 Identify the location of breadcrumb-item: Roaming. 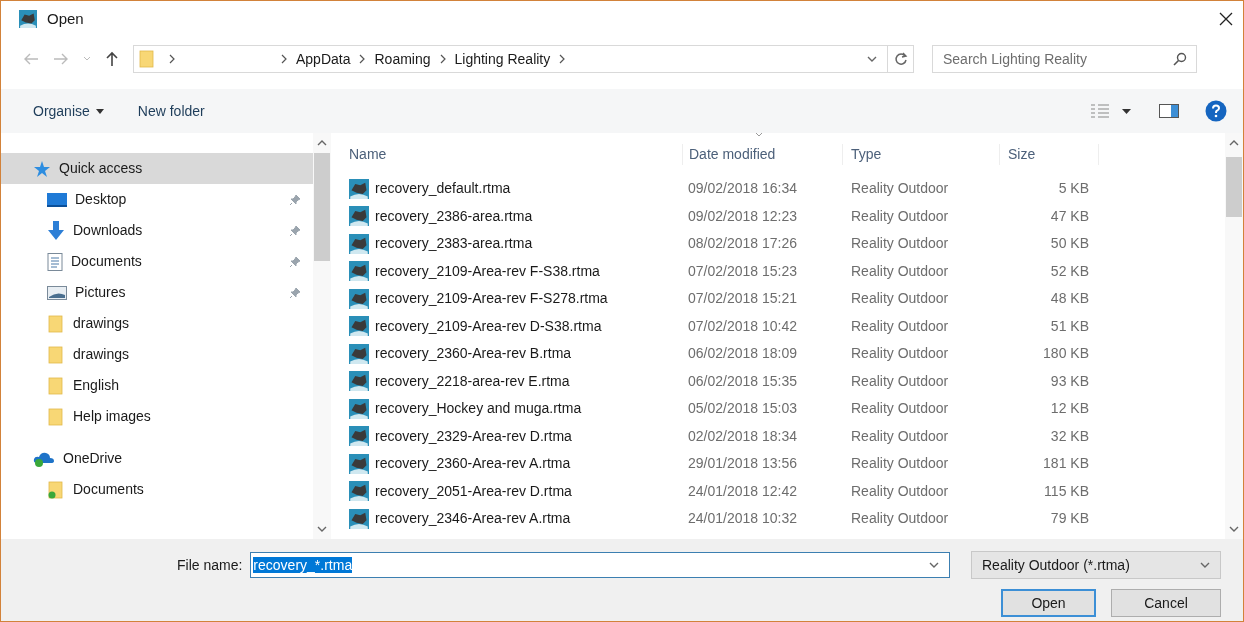
(402, 59).